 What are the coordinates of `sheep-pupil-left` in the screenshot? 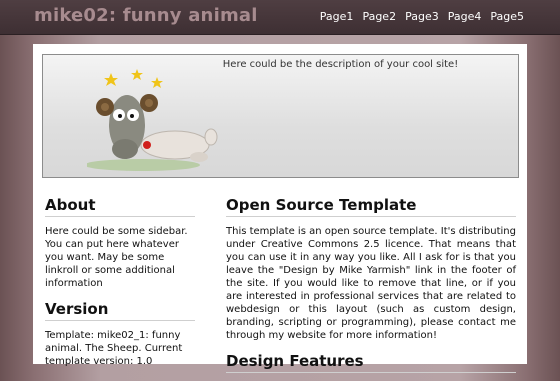 It's located at (120, 116).